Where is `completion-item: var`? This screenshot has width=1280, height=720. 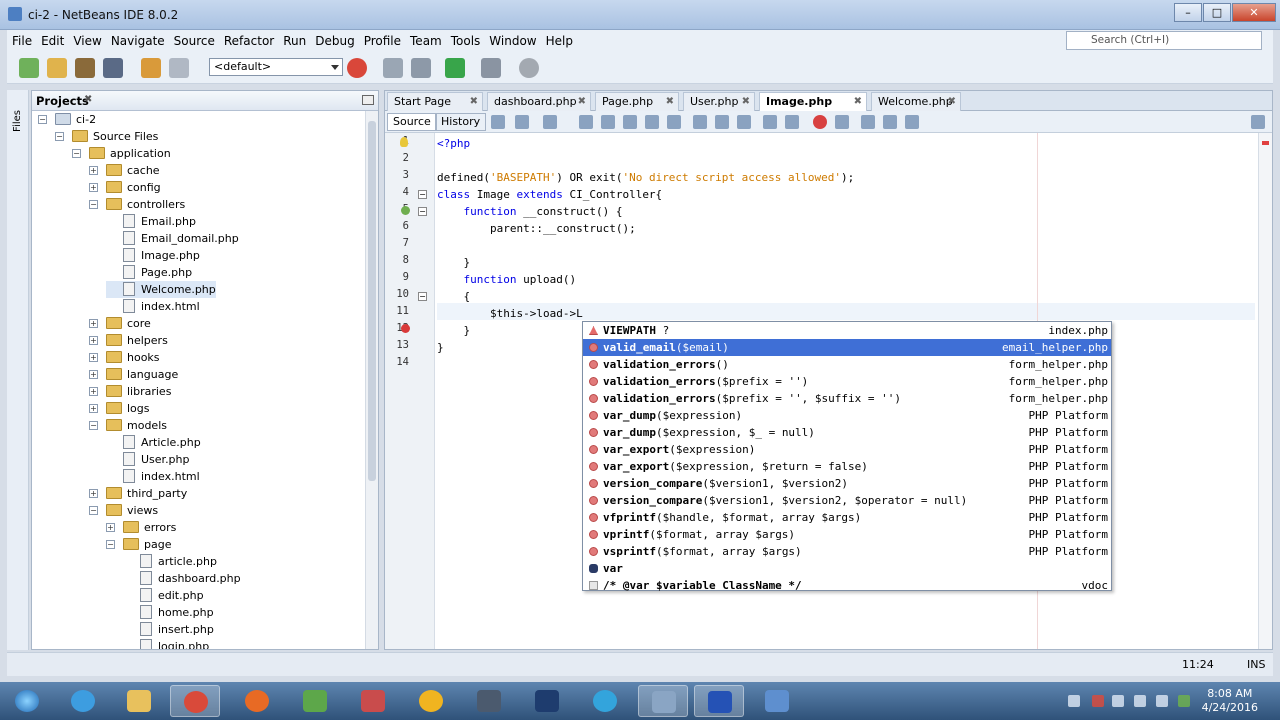 completion-item: var is located at coordinates (847, 568).